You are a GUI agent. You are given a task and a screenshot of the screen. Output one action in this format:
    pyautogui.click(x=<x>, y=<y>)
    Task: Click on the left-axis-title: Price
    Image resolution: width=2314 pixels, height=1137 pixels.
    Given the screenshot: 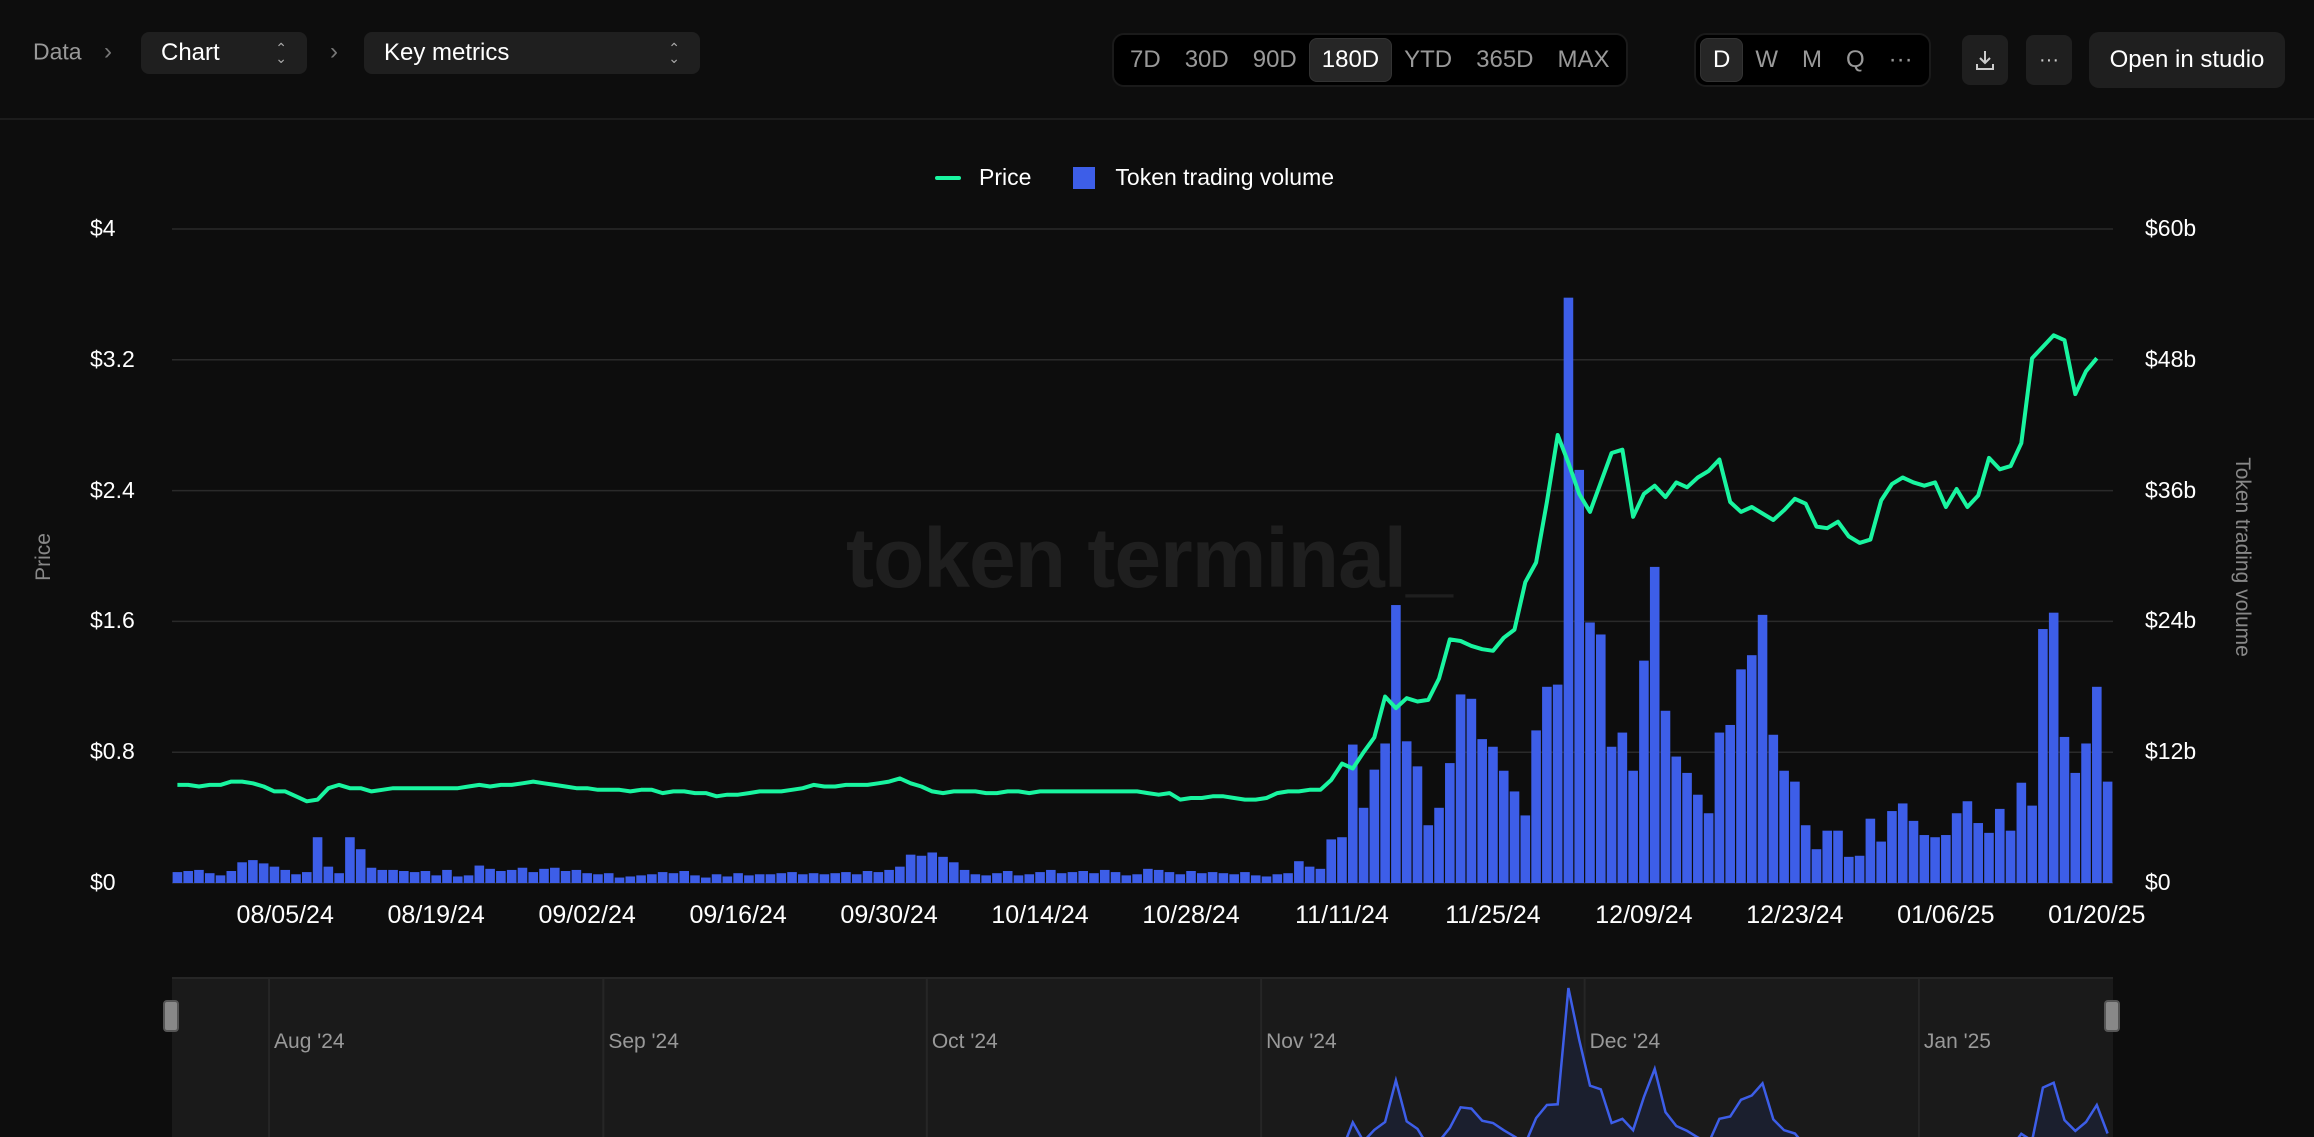 What is the action you would take?
    pyautogui.click(x=43, y=557)
    